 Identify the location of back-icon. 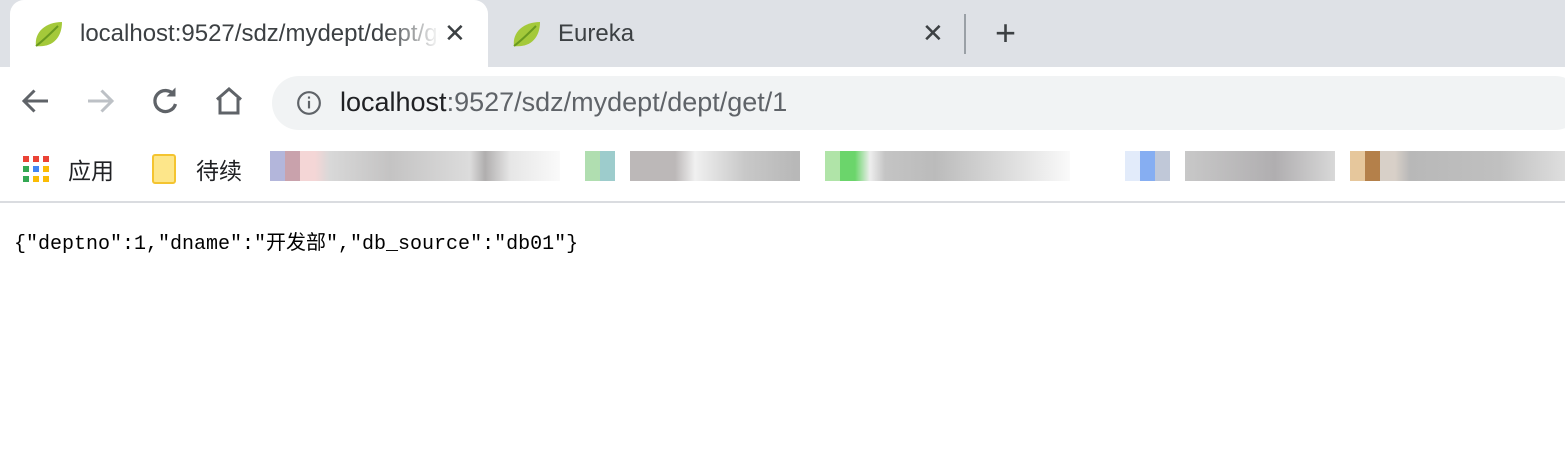
(36, 101).